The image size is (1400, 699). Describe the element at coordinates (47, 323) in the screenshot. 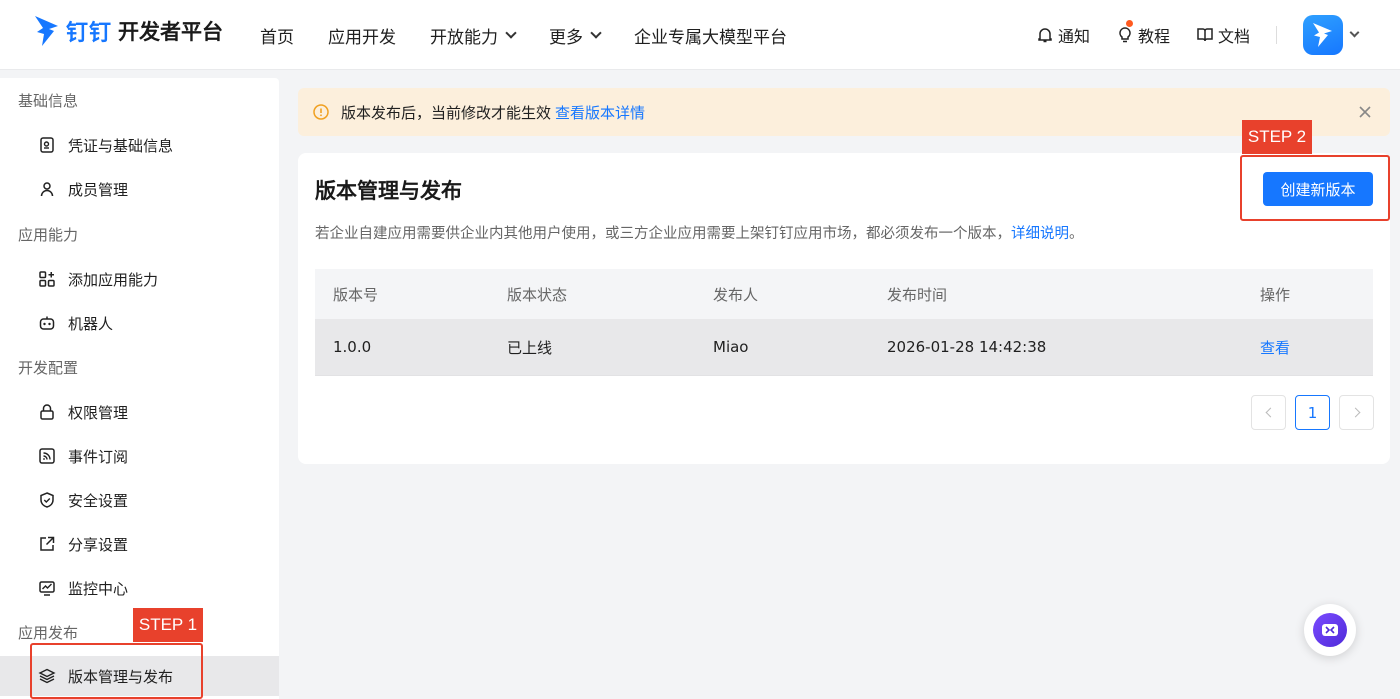

I see `robot-icon` at that location.